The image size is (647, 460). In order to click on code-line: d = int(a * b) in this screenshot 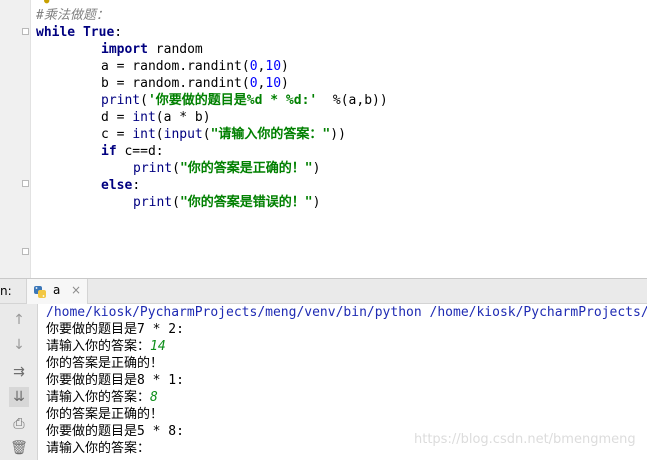, I will do `click(212, 117)`.